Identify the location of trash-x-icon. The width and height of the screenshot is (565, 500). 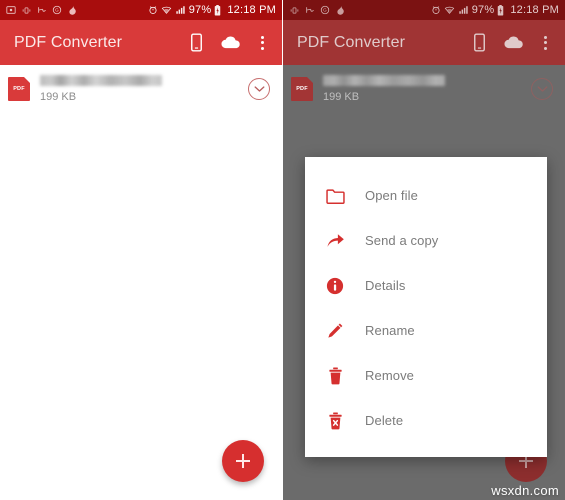
(335, 421).